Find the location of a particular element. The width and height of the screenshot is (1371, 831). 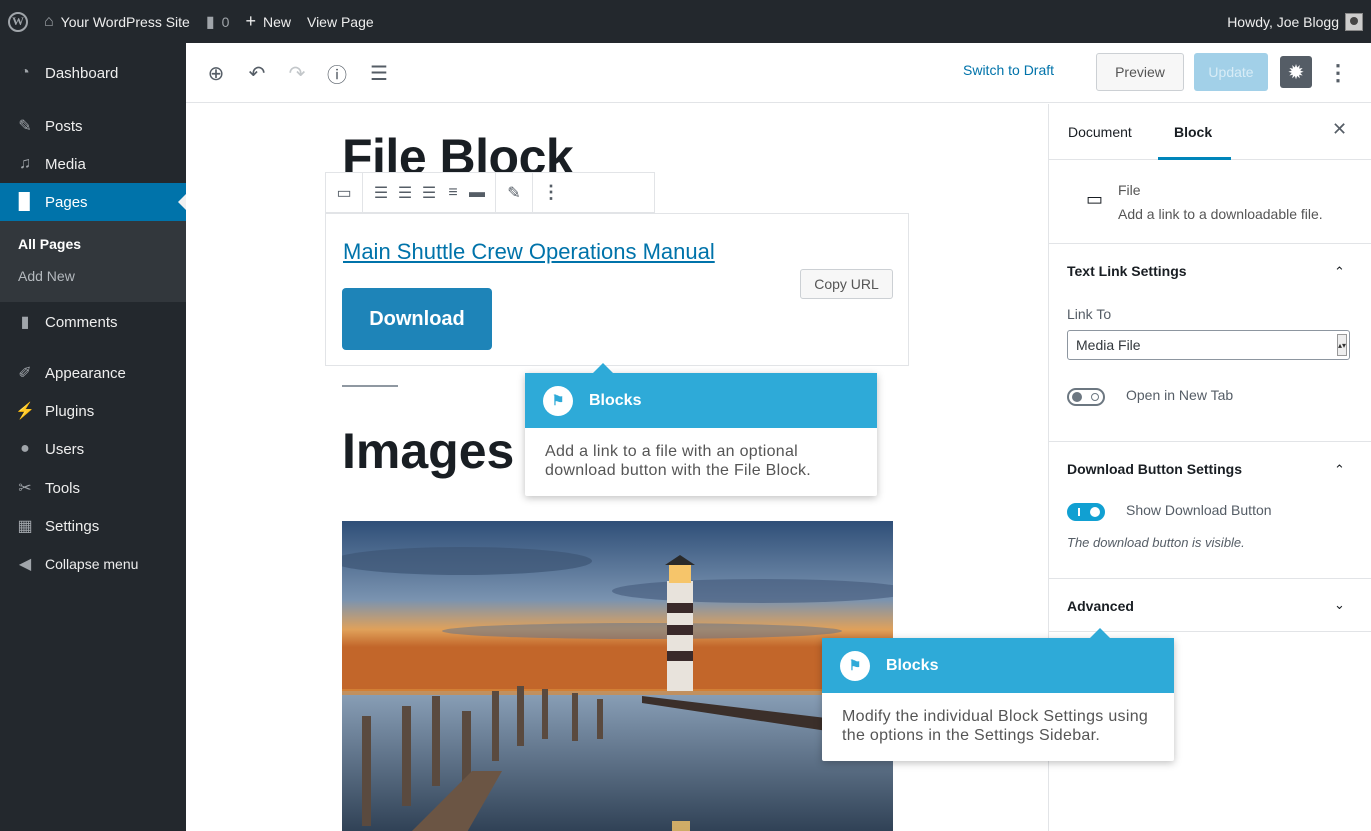

plus-circle-icon: ⊕ is located at coordinates (216, 73).